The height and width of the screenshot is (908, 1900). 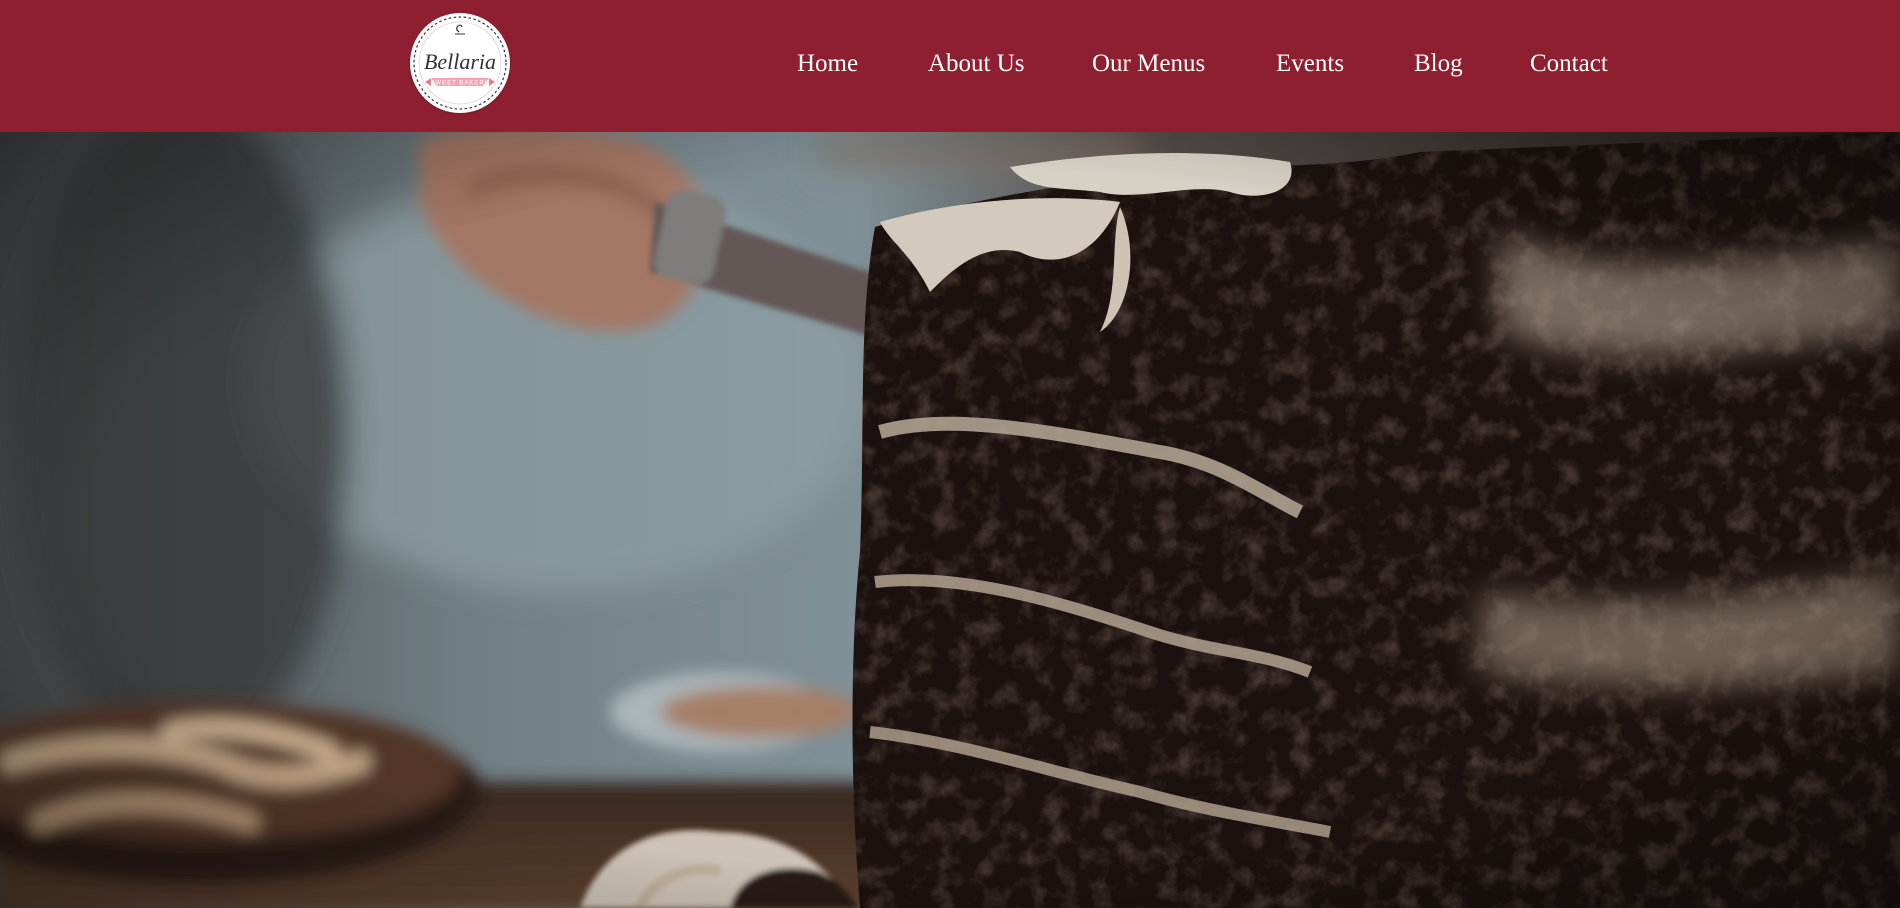 What do you see at coordinates (827, 64) in the screenshot?
I see `nav-home: Home` at bounding box center [827, 64].